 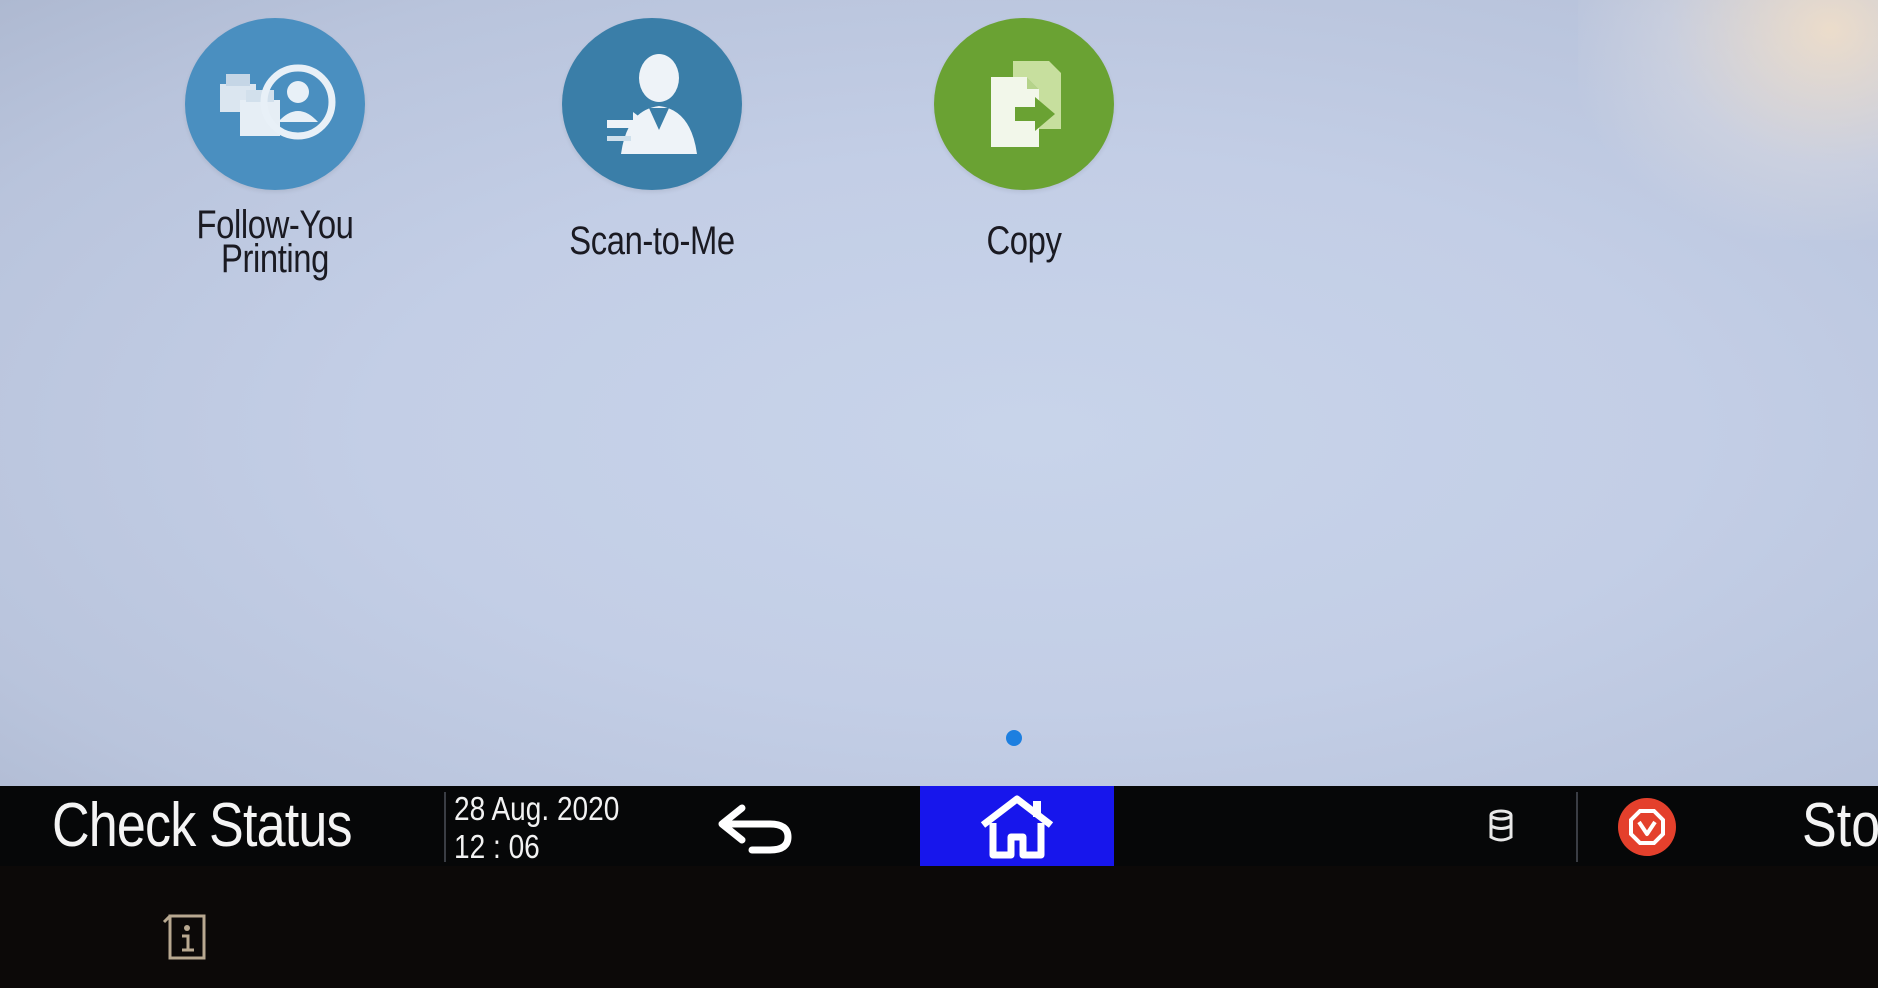 I want to click on page-indicator-dot, so click(x=1014, y=738).